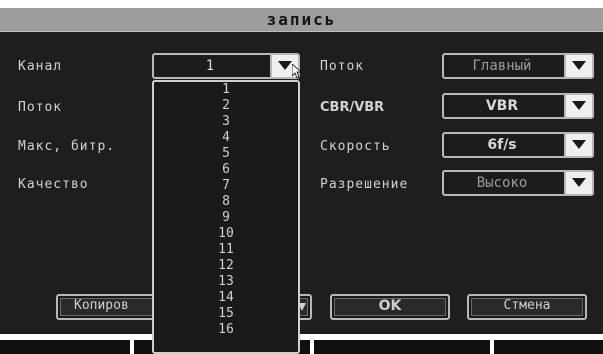  I want to click on channel-option: 3, so click(226, 122).